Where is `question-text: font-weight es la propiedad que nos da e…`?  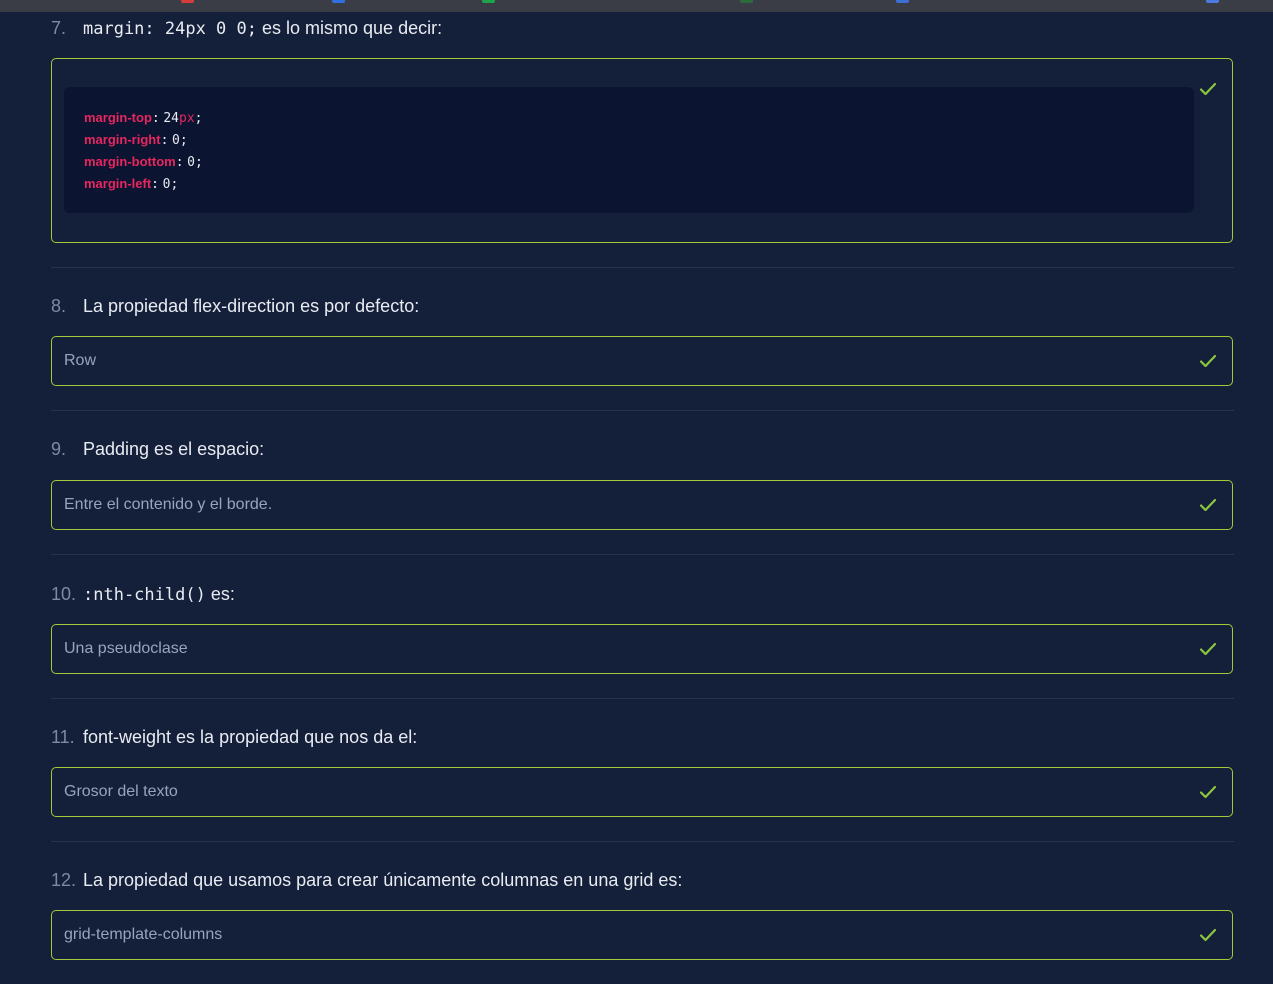
question-text: font-weight es la propiedad que nos da e… is located at coordinates (250, 737).